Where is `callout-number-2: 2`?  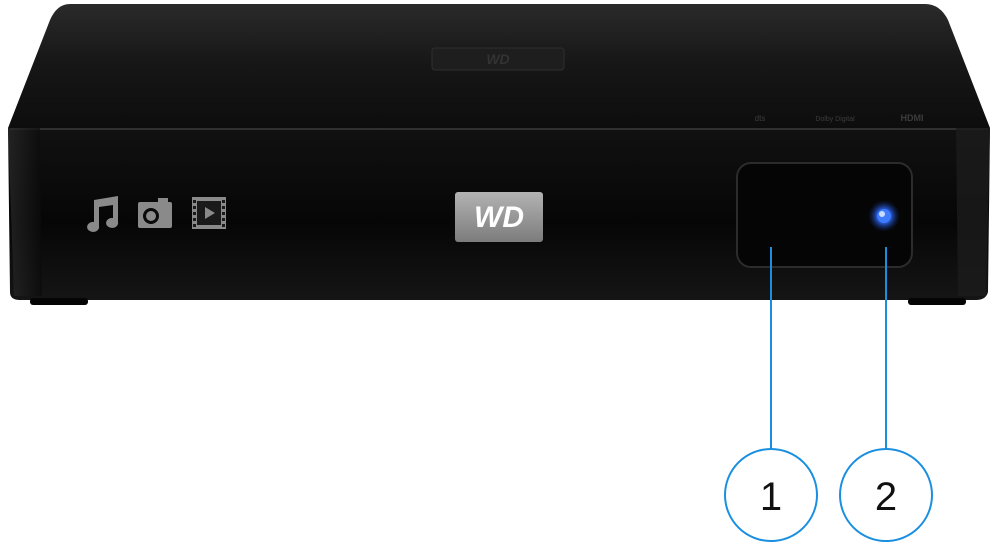
callout-number-2: 2 is located at coordinates (886, 497).